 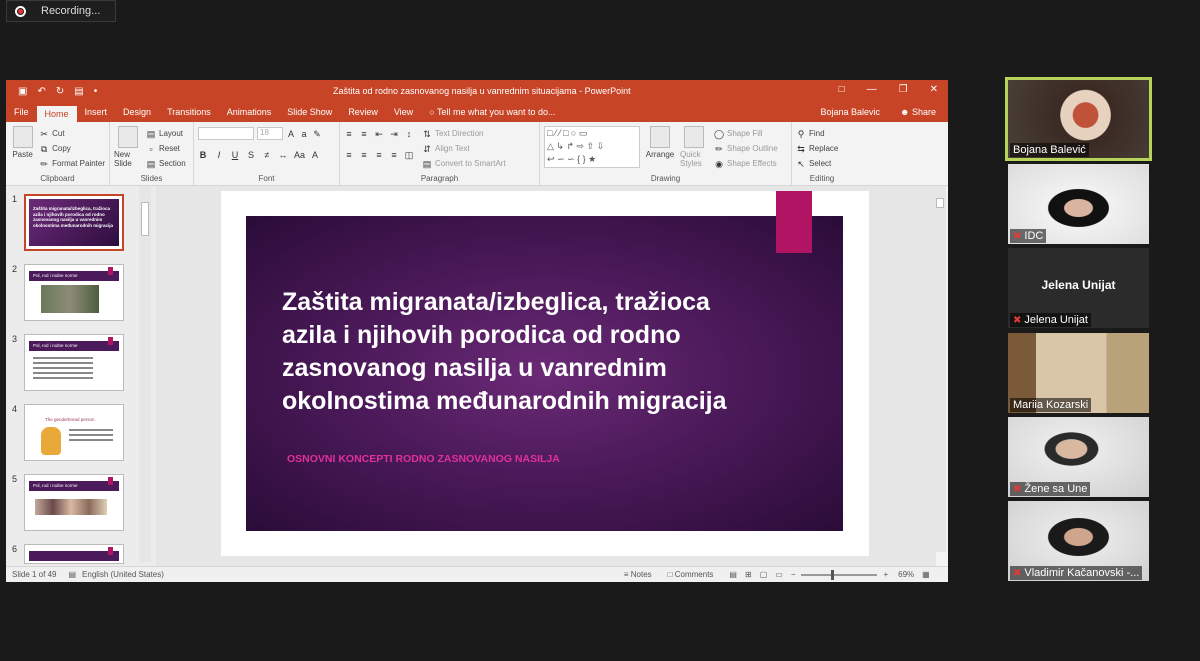 What do you see at coordinates (74, 292) in the screenshot?
I see `slide-thumbnail-2: Pol, rod i rodne norme` at bounding box center [74, 292].